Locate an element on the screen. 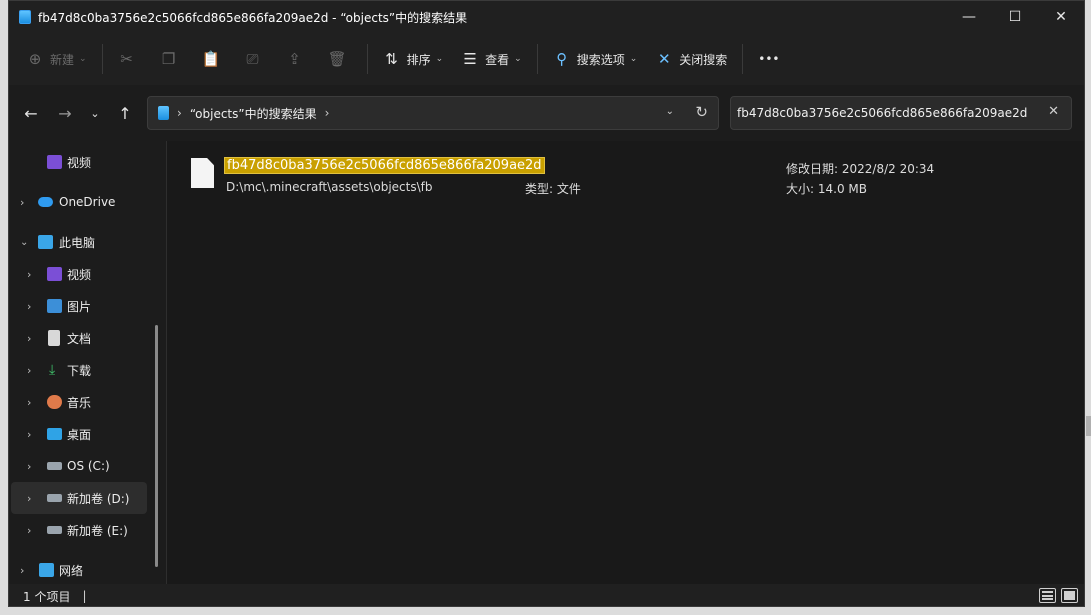  refresh-icon: ↻ is located at coordinates (701, 112).